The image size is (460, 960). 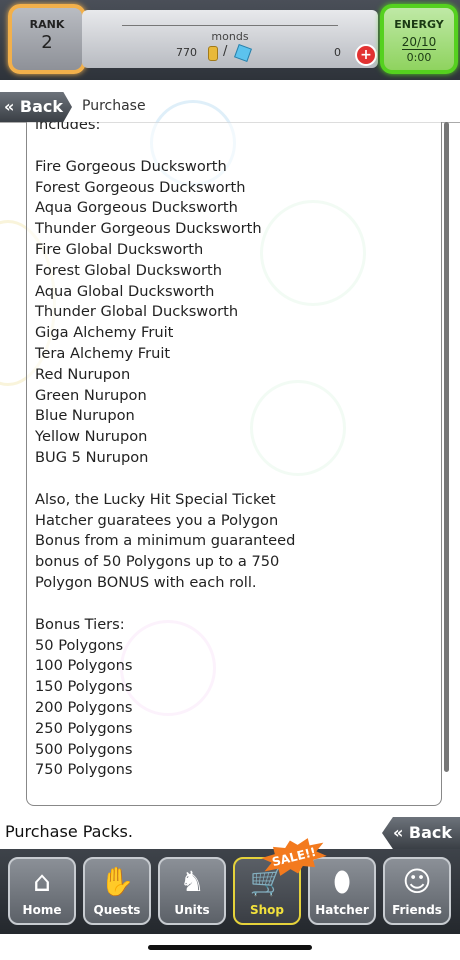 I want to click on rabbit-icon: ♞, so click(x=192, y=881).